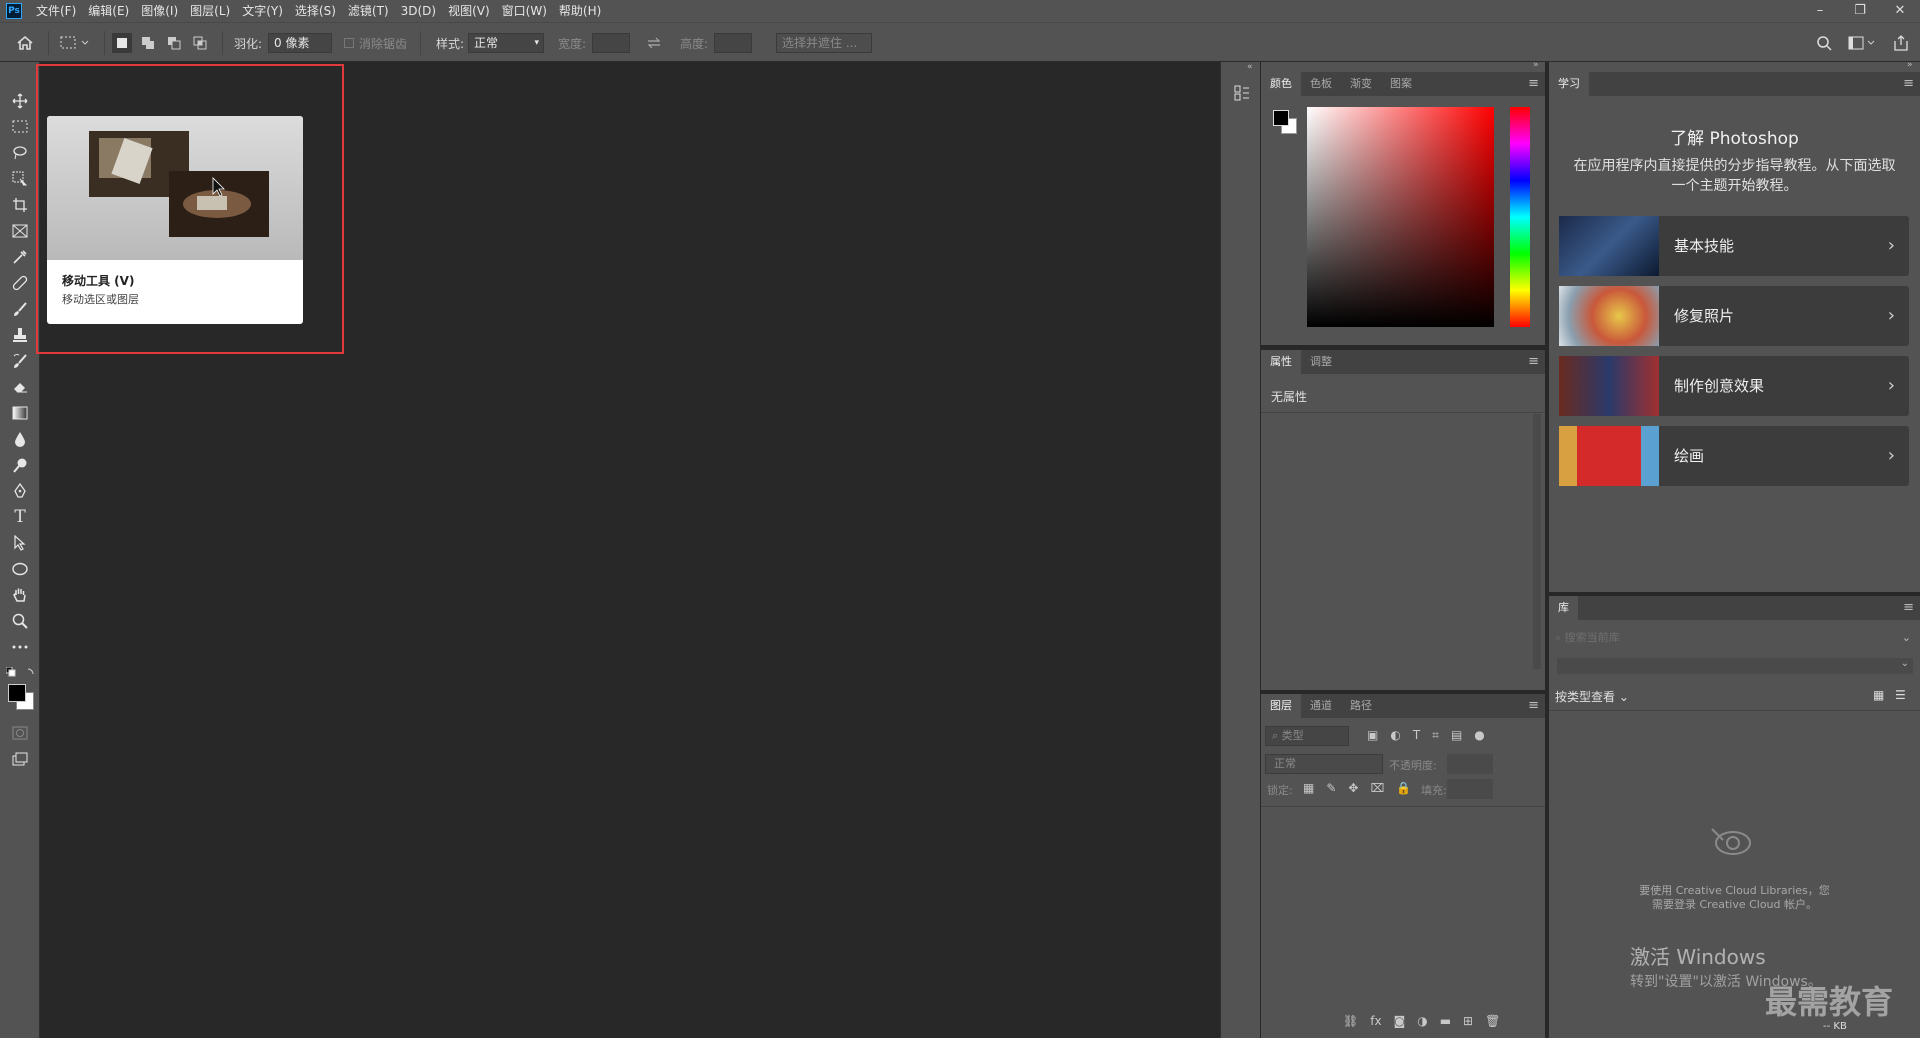  What do you see at coordinates (1377, 788) in the screenshot?
I see `lock-artboard-icon: ⌧` at bounding box center [1377, 788].